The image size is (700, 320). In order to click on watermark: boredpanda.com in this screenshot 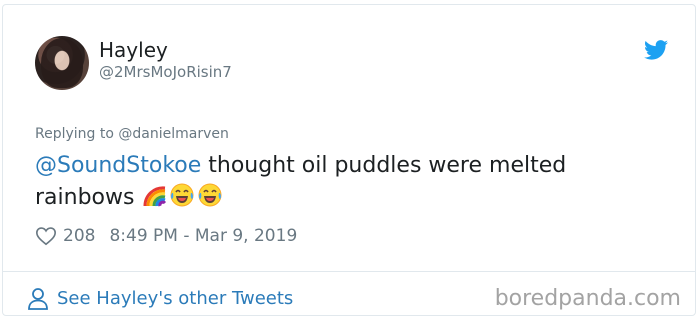, I will do `click(587, 298)`.